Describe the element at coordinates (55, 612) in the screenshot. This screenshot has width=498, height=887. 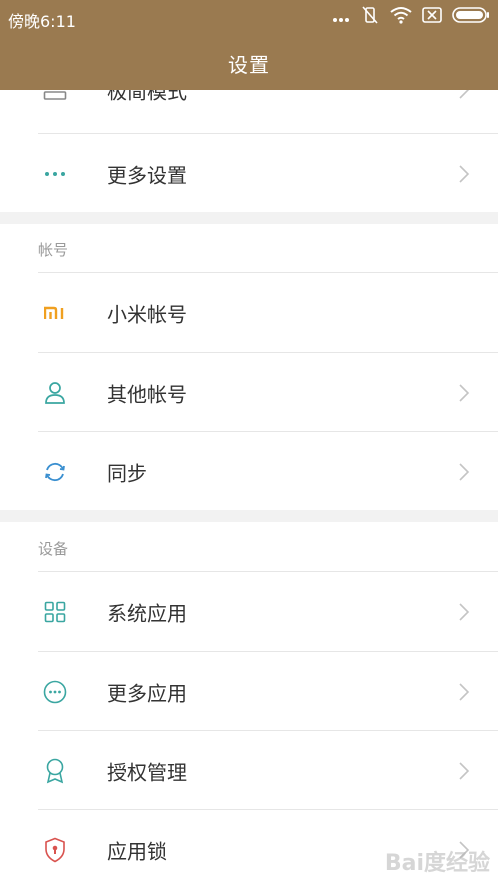
I see `apps-grid-icon` at that location.